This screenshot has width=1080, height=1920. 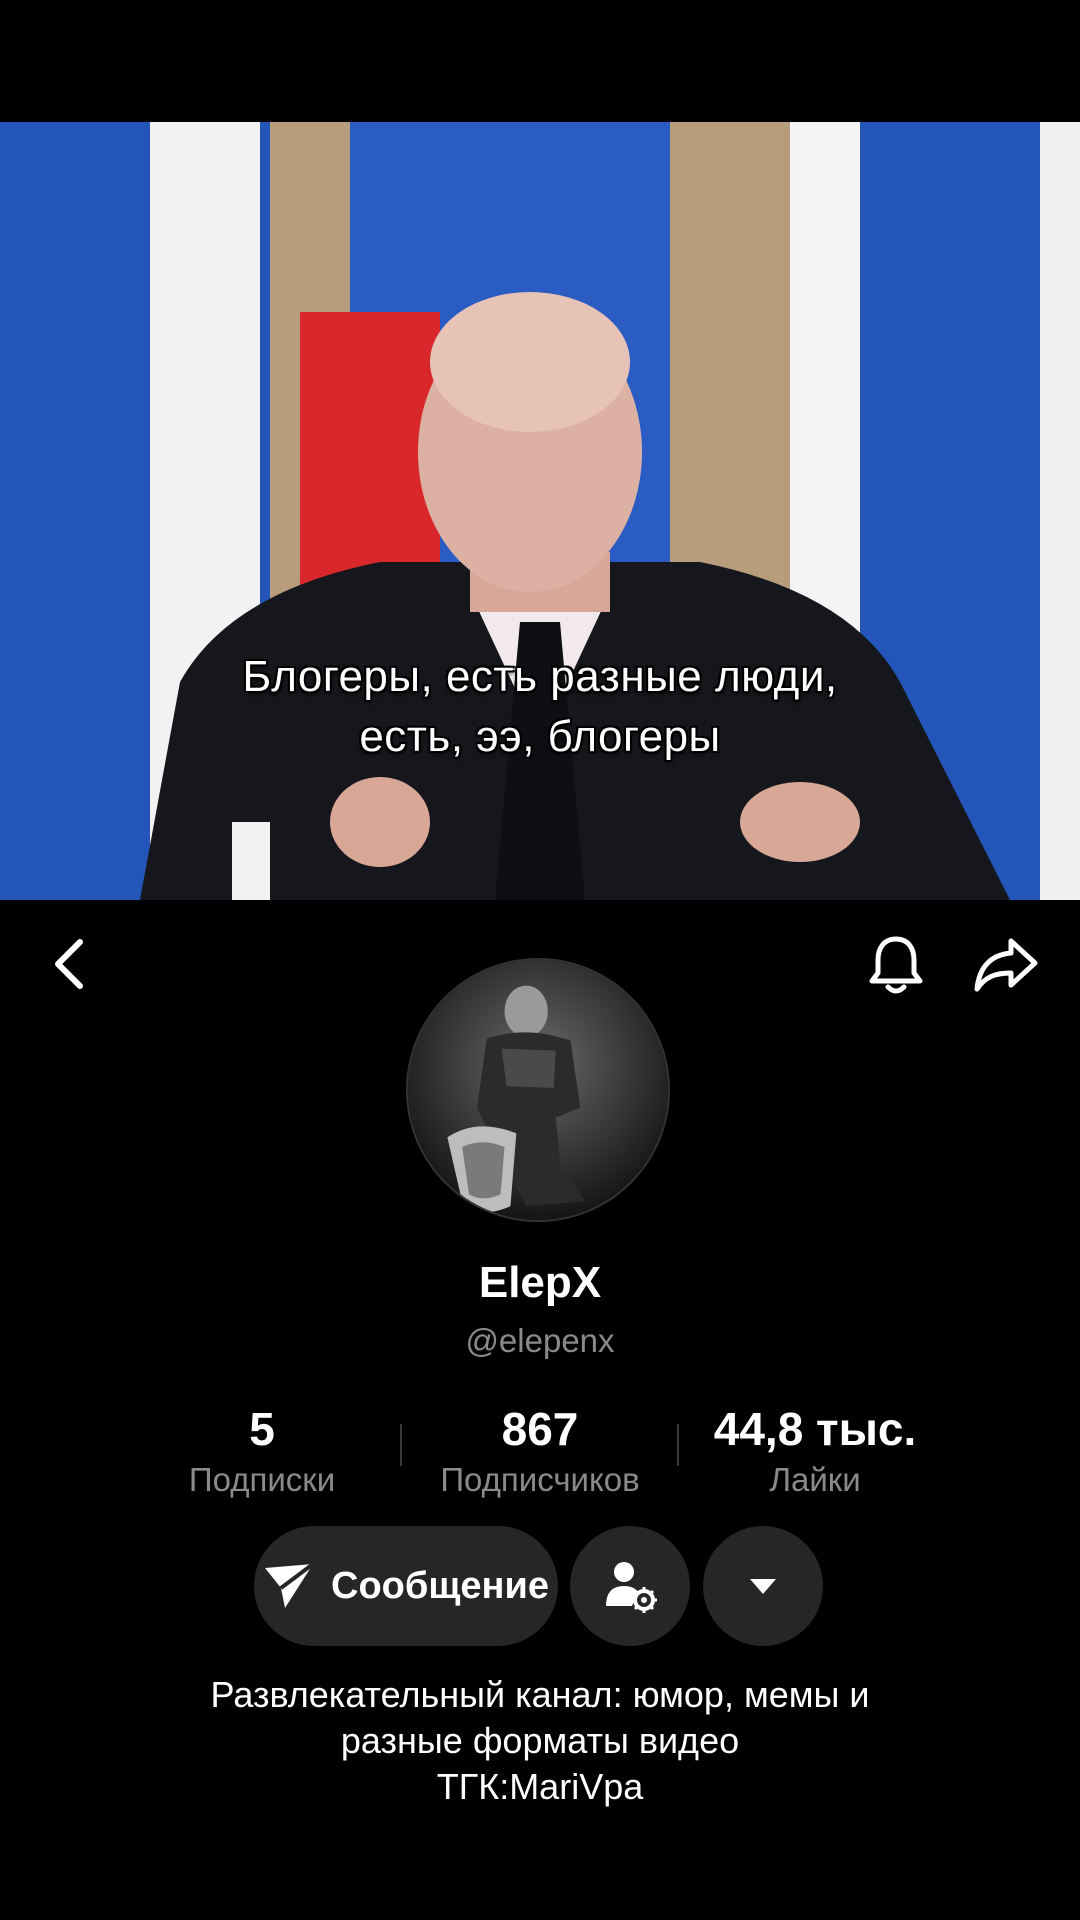 I want to click on caret-down-icon, so click(x=763, y=1586).